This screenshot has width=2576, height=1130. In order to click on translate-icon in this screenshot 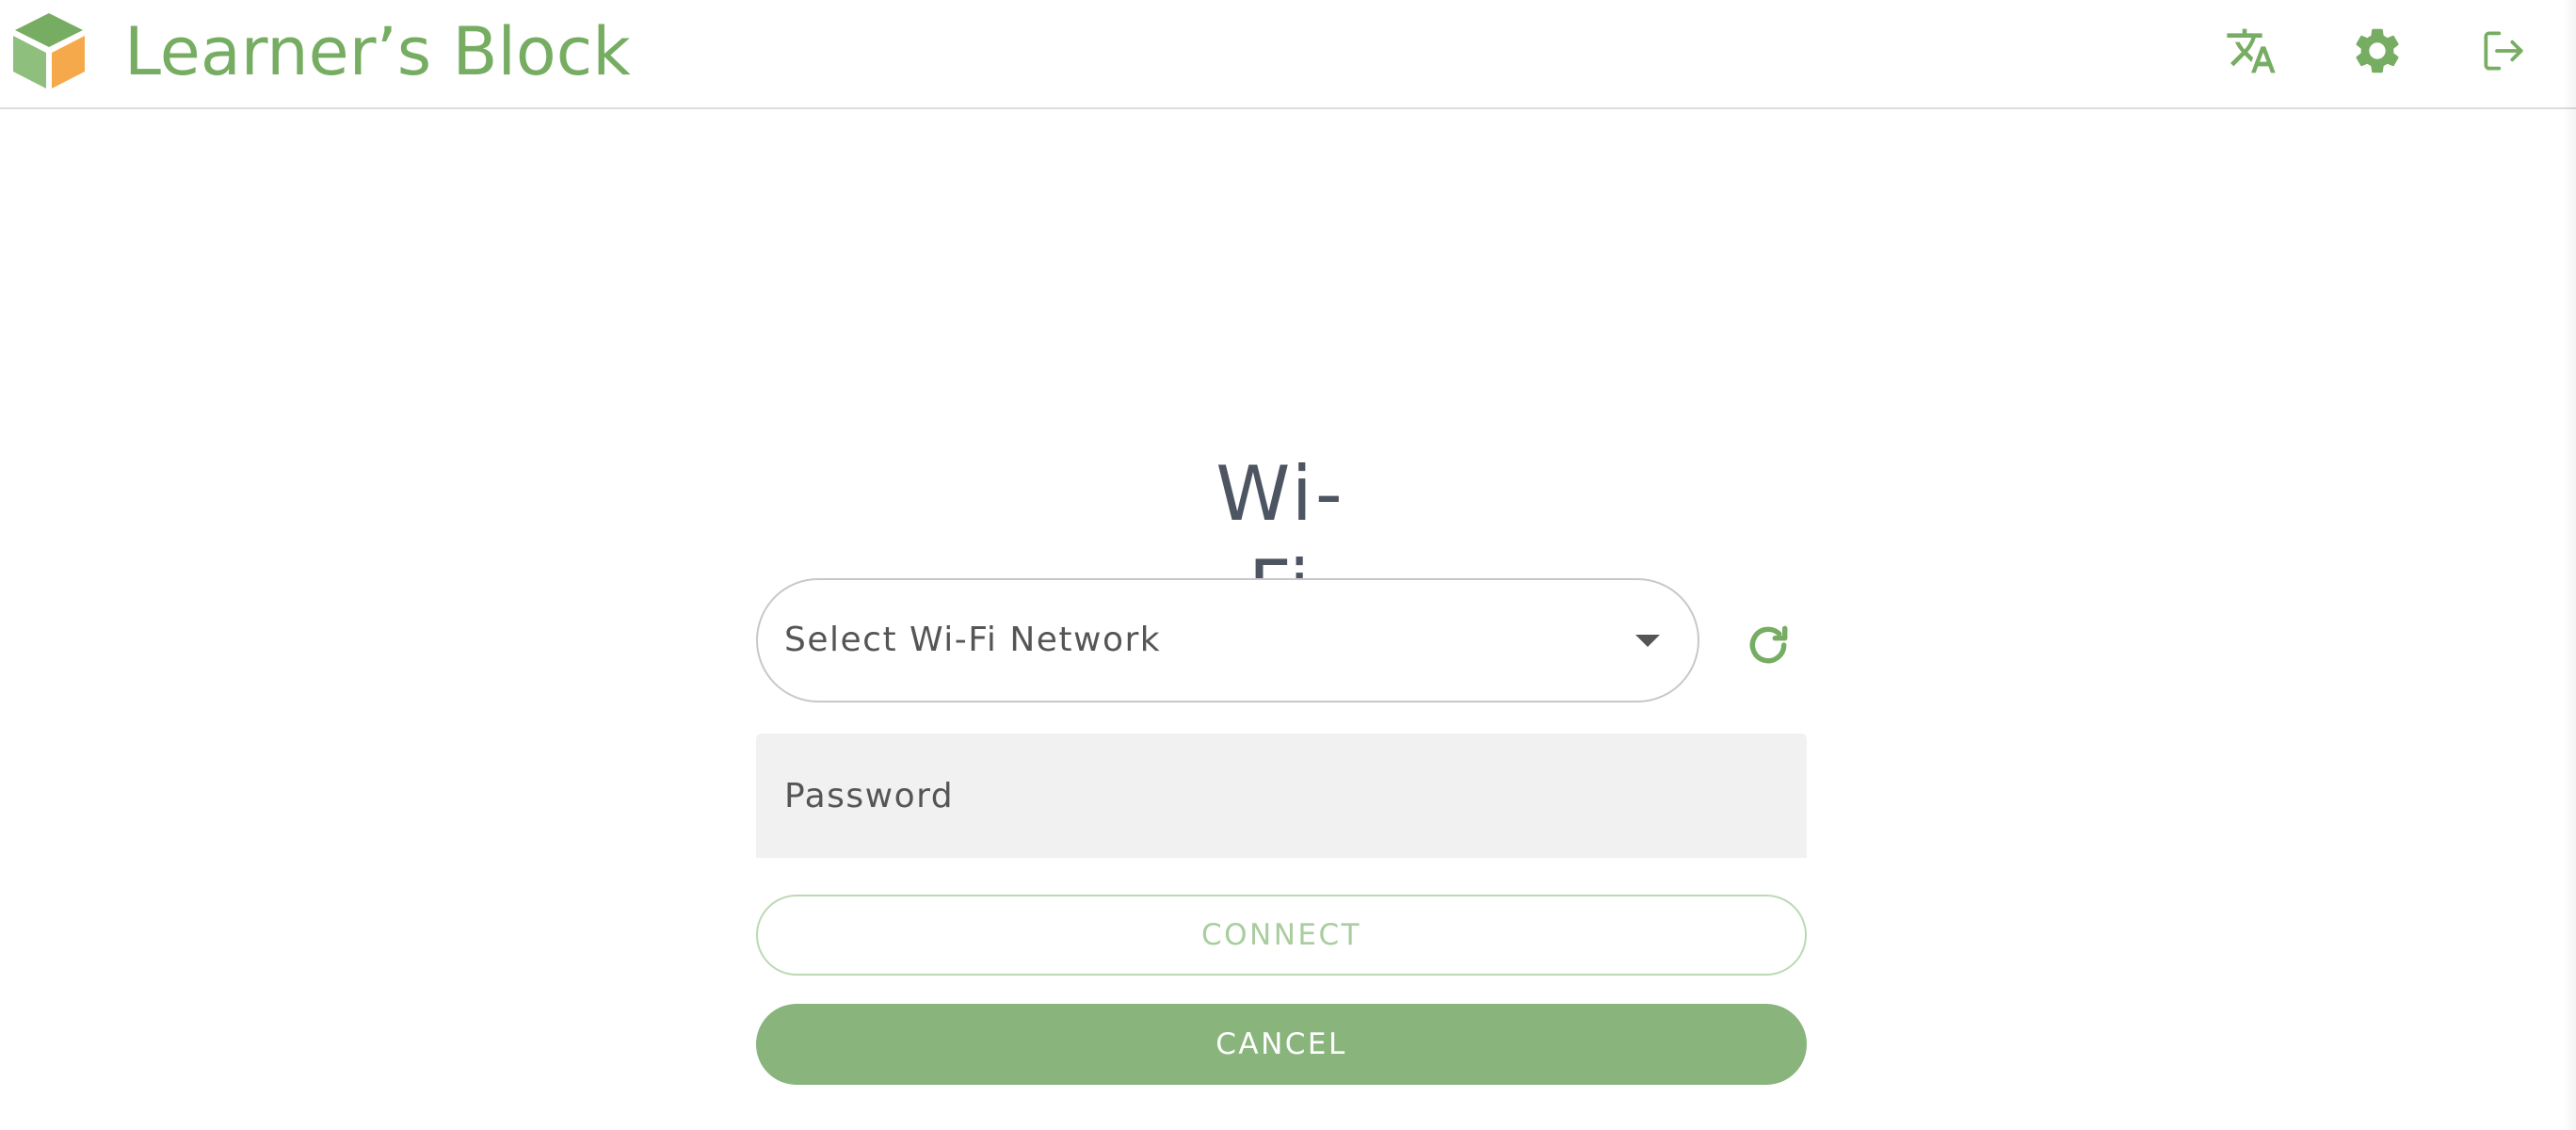, I will do `click(2251, 51)`.